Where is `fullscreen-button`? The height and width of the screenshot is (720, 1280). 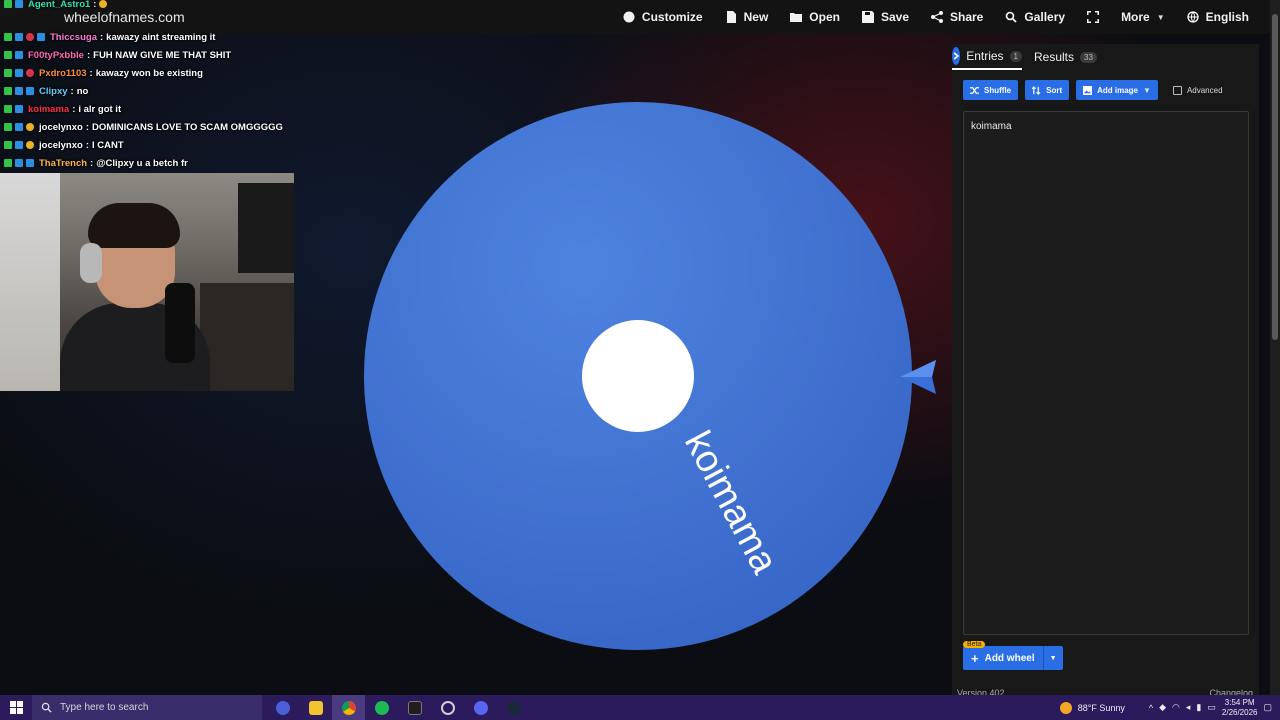 fullscreen-button is located at coordinates (1093, 17).